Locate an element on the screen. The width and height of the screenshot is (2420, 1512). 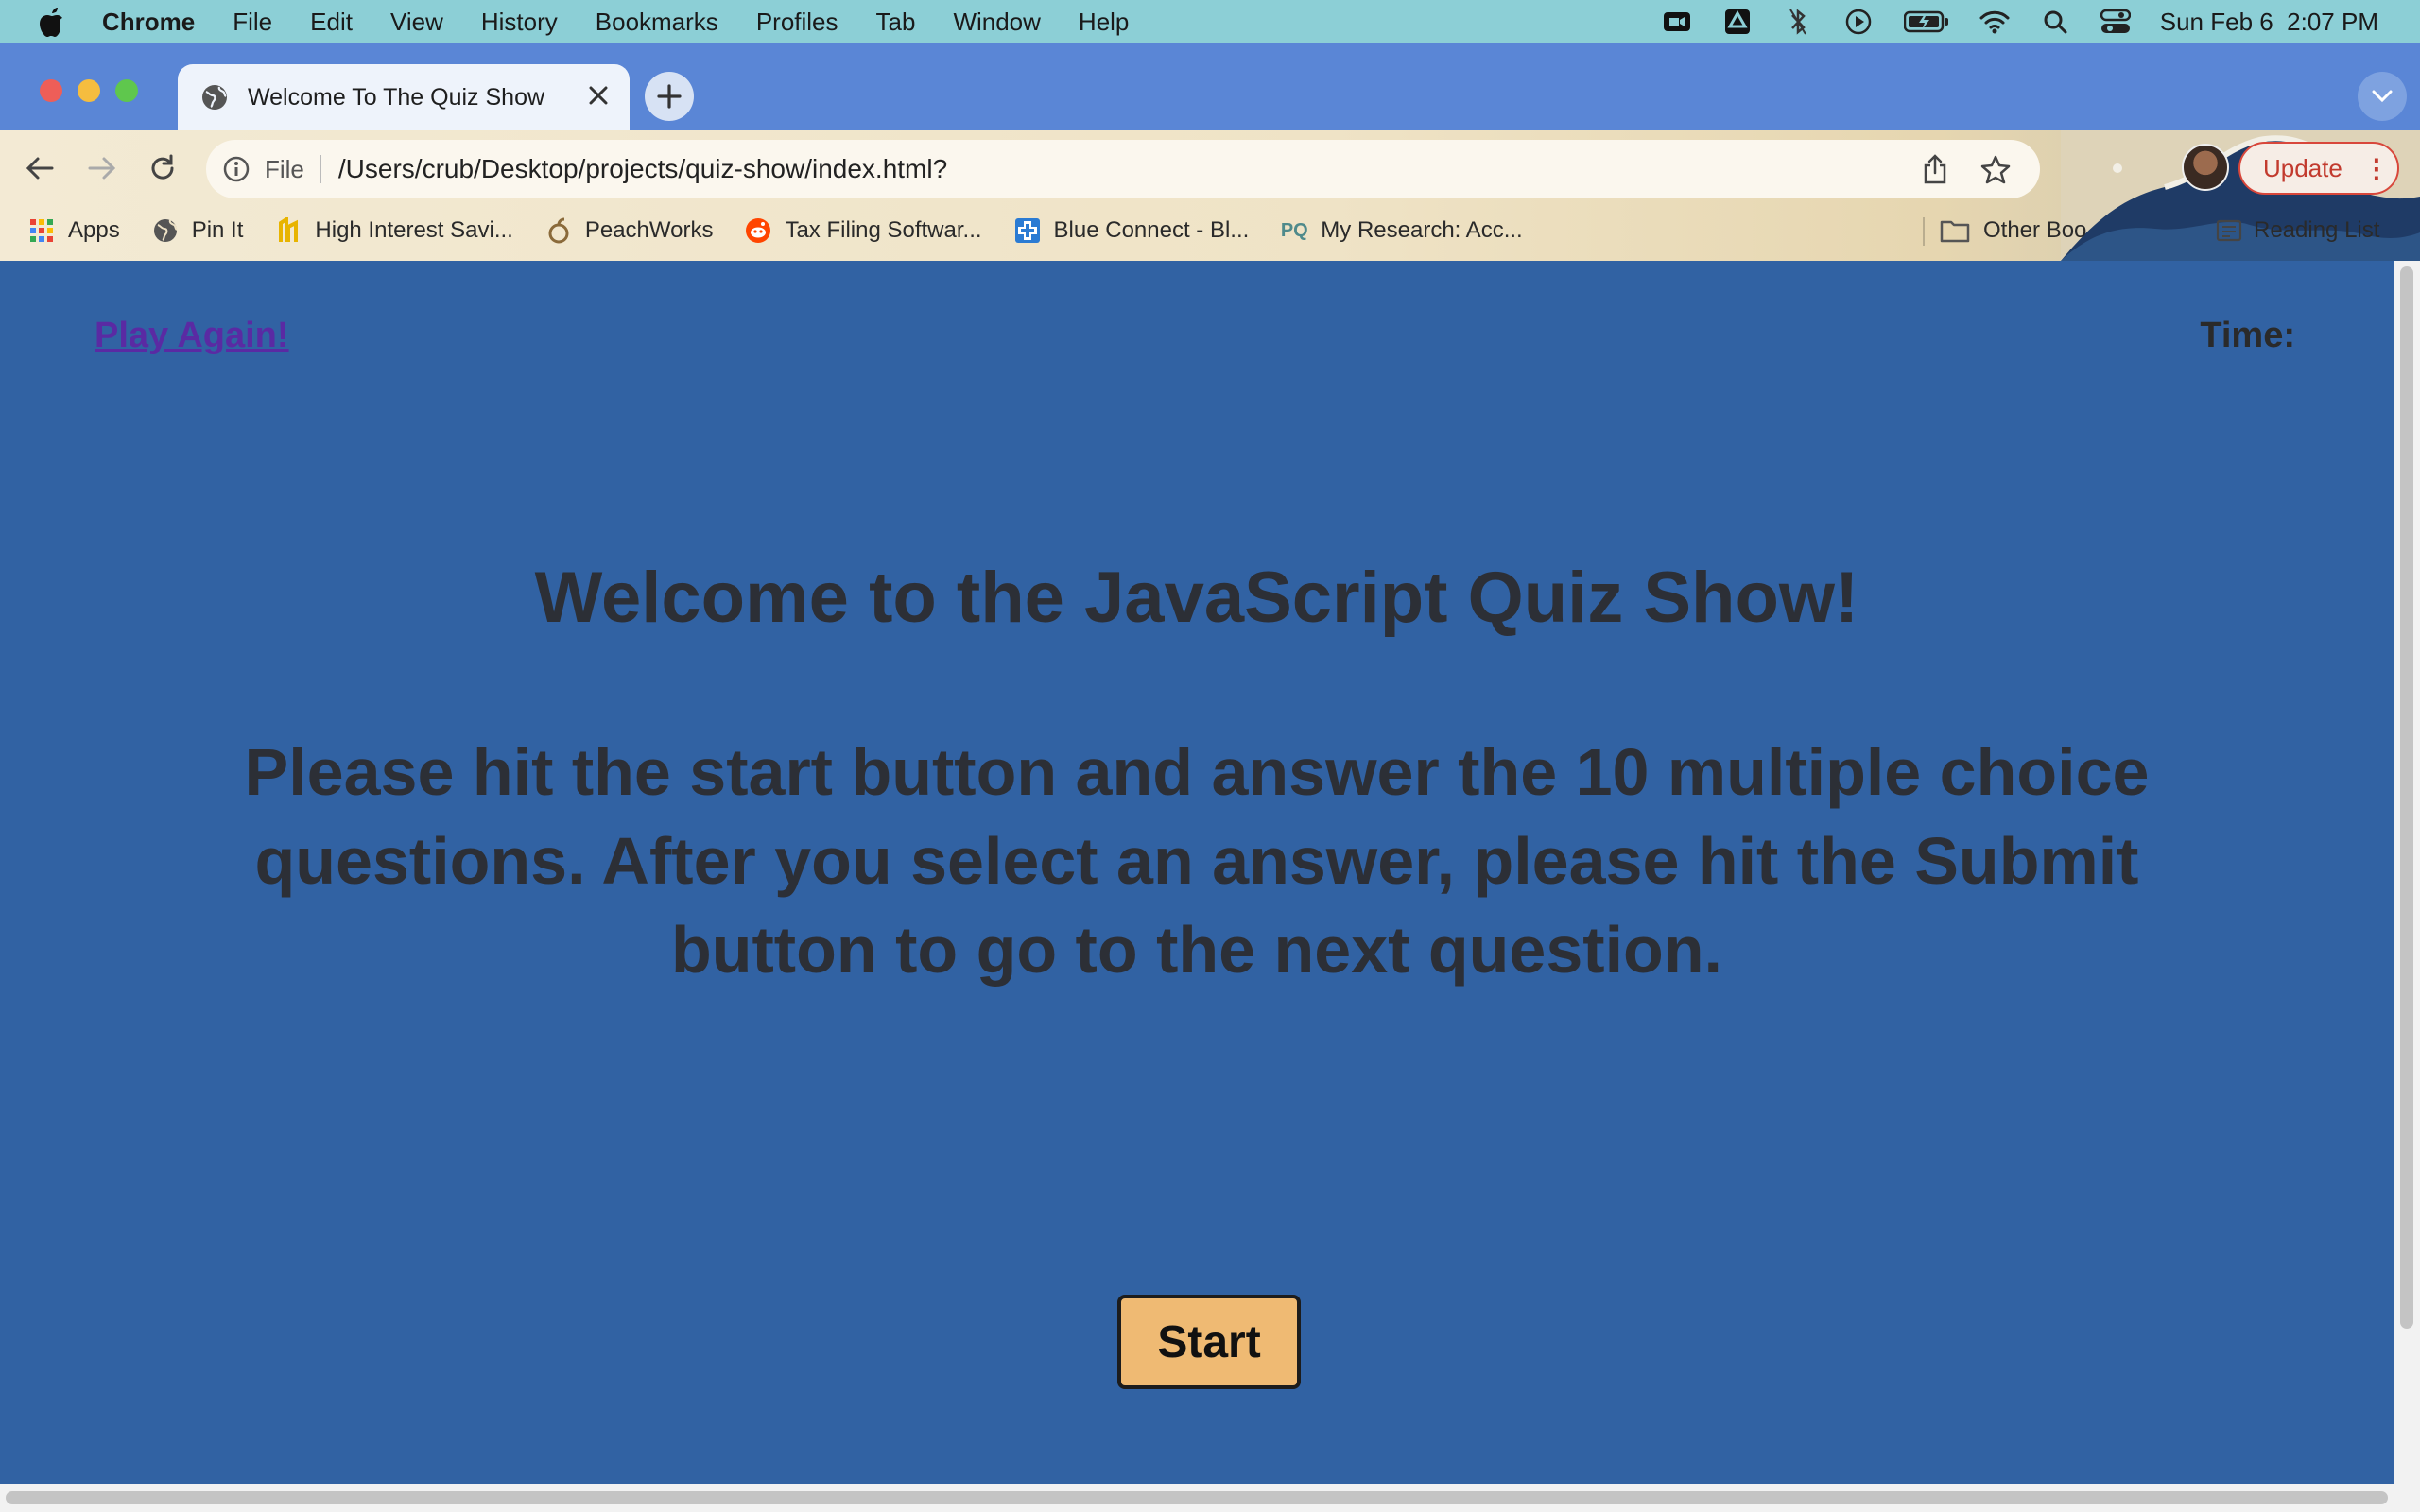
drive-icon is located at coordinates (1737, 22).